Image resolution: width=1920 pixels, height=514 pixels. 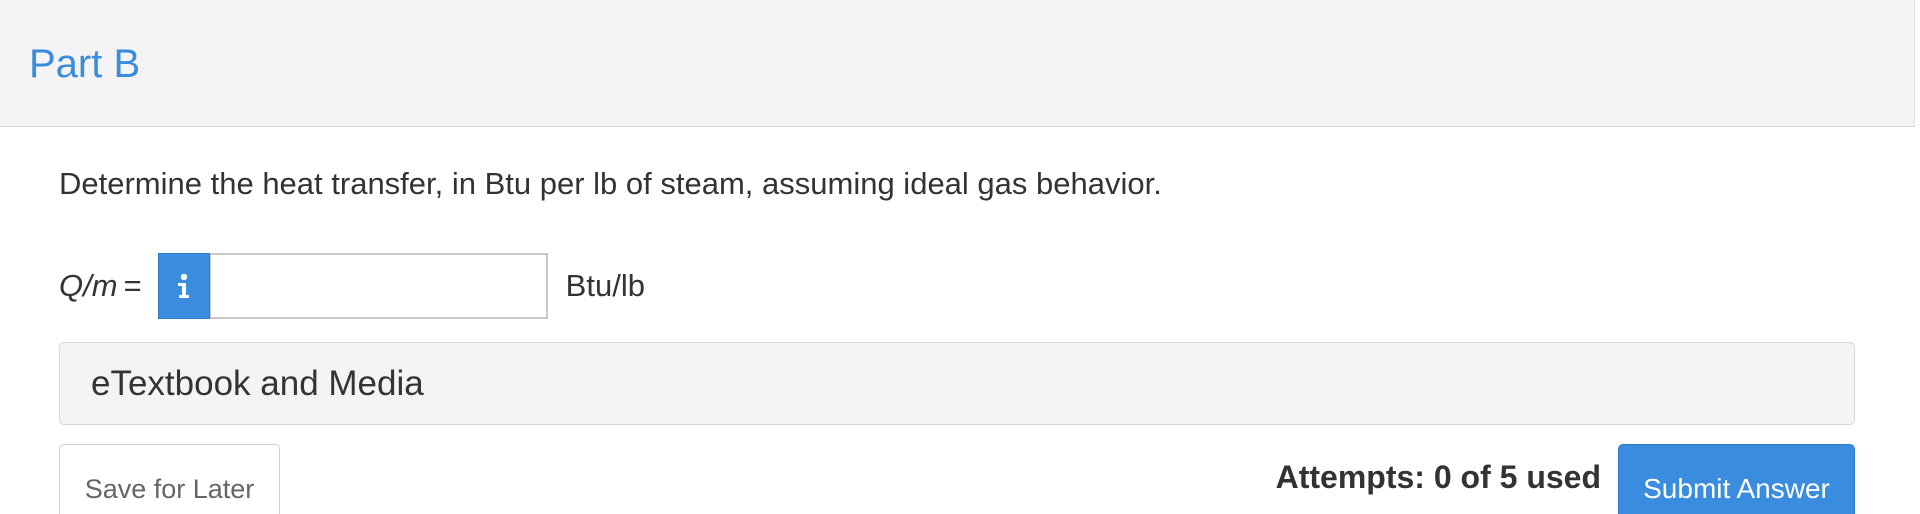 What do you see at coordinates (88, 285) in the screenshot?
I see `variable-name: Q/m` at bounding box center [88, 285].